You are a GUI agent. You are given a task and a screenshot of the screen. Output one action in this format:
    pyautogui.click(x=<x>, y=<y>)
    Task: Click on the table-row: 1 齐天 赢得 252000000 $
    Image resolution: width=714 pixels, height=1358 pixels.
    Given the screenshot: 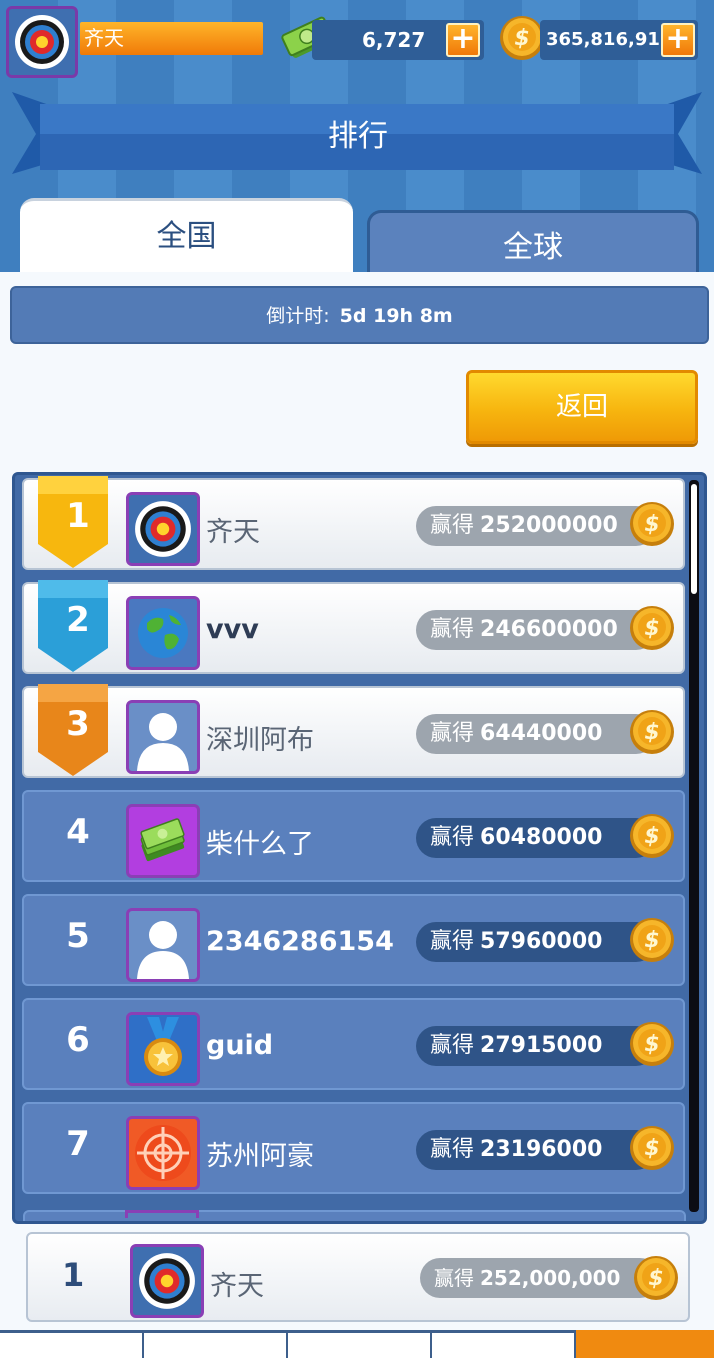 What is the action you would take?
    pyautogui.click(x=353, y=523)
    